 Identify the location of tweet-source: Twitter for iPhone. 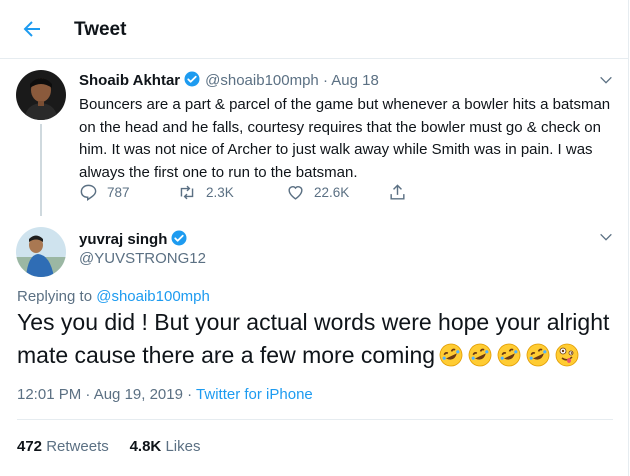
(254, 394).